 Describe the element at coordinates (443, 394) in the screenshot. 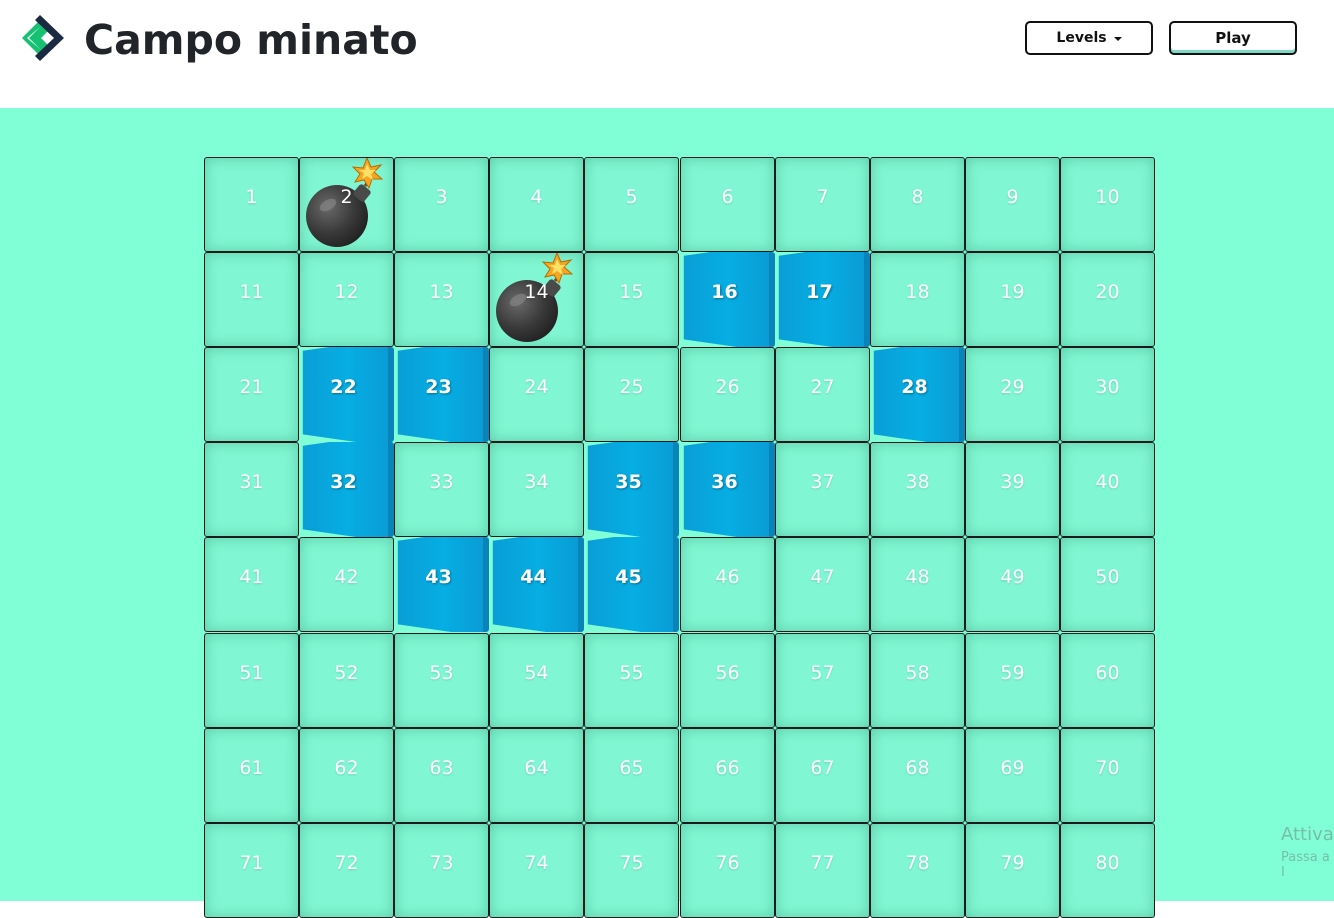

I see `revealed-cell: 23` at that location.